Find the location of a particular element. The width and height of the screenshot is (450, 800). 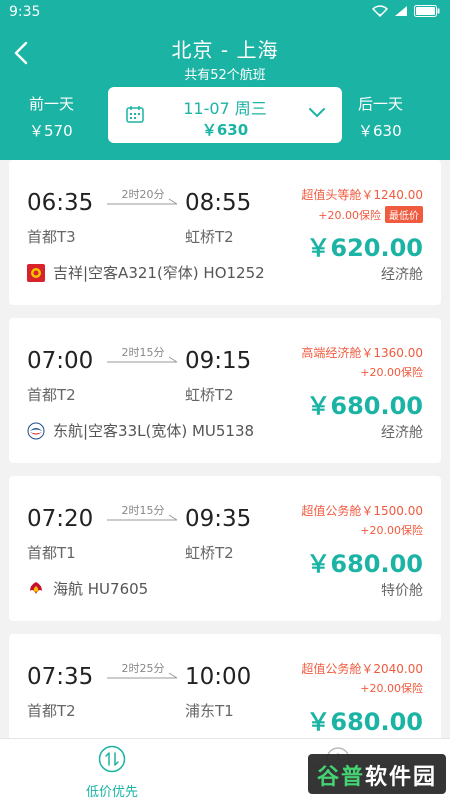

prev-day-price: ￥570 is located at coordinates (51, 131).